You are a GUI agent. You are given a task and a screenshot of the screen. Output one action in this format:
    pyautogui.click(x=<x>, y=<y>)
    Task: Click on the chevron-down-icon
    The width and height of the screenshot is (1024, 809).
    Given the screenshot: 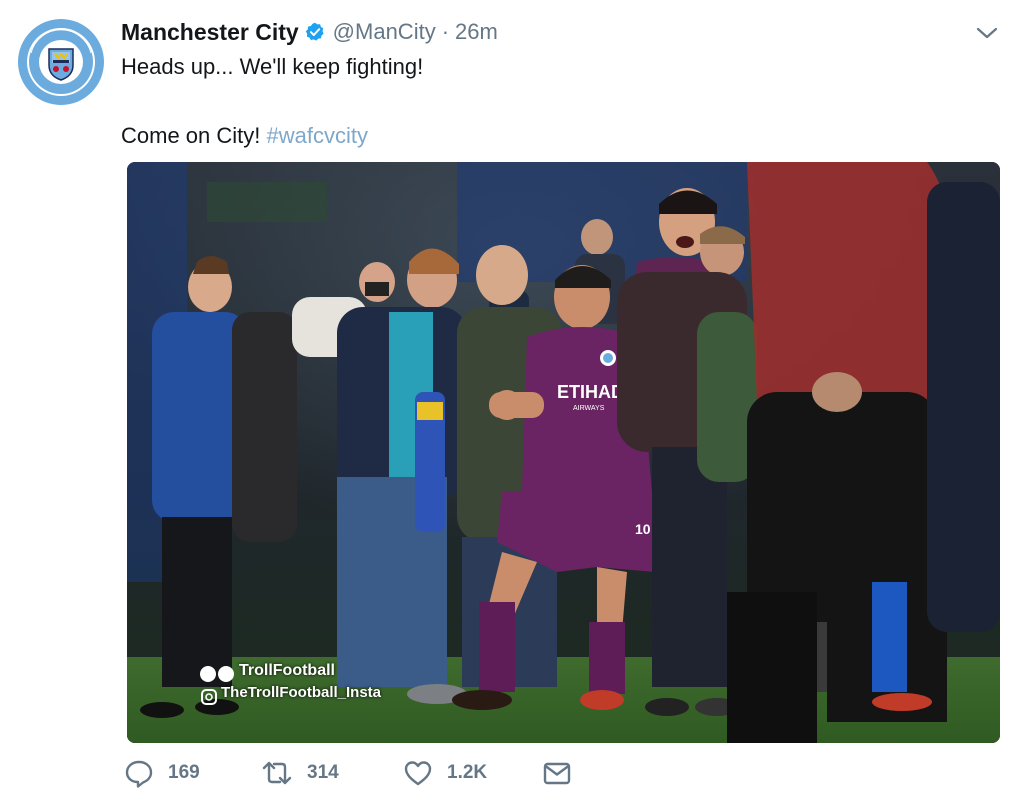 What is the action you would take?
    pyautogui.click(x=987, y=33)
    